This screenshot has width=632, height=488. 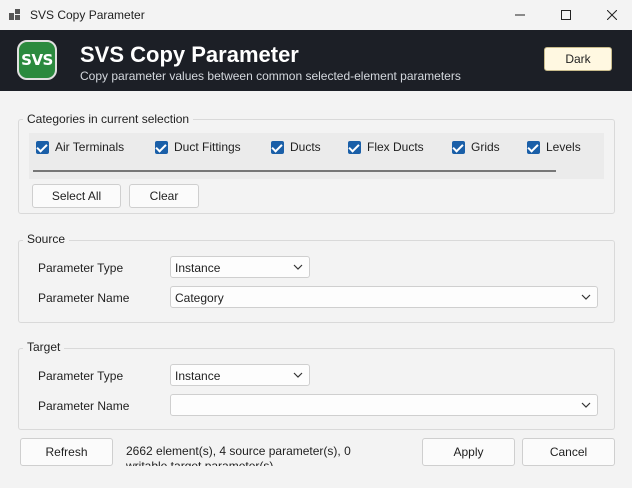 I want to click on checkbox-label: Duct Fittings, so click(x=207, y=147).